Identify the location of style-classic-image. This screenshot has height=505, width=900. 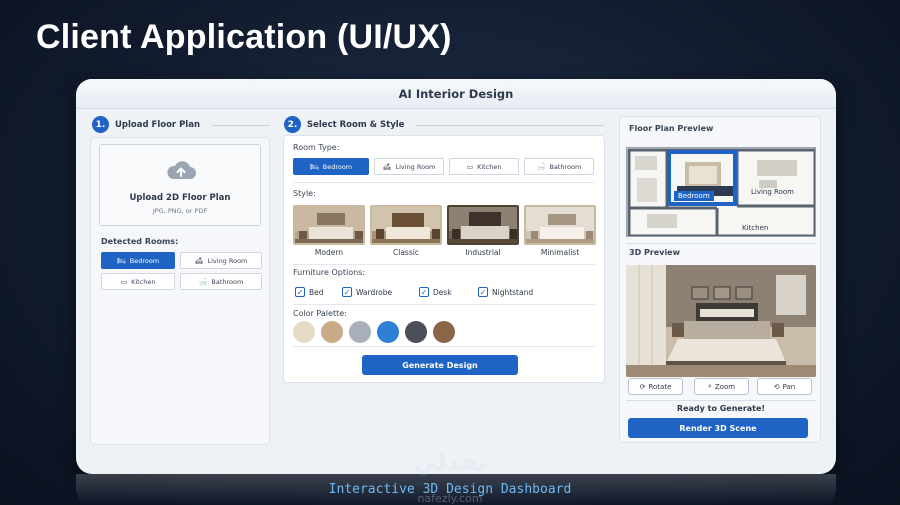
(406, 225).